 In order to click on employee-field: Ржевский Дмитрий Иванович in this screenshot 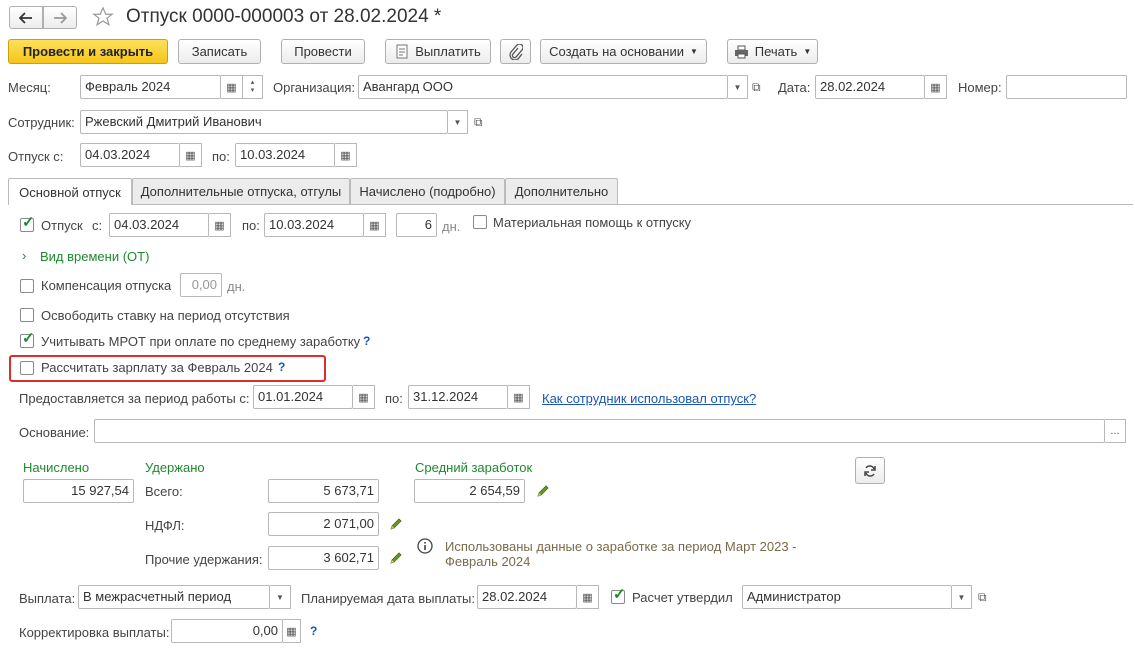, I will do `click(264, 122)`.